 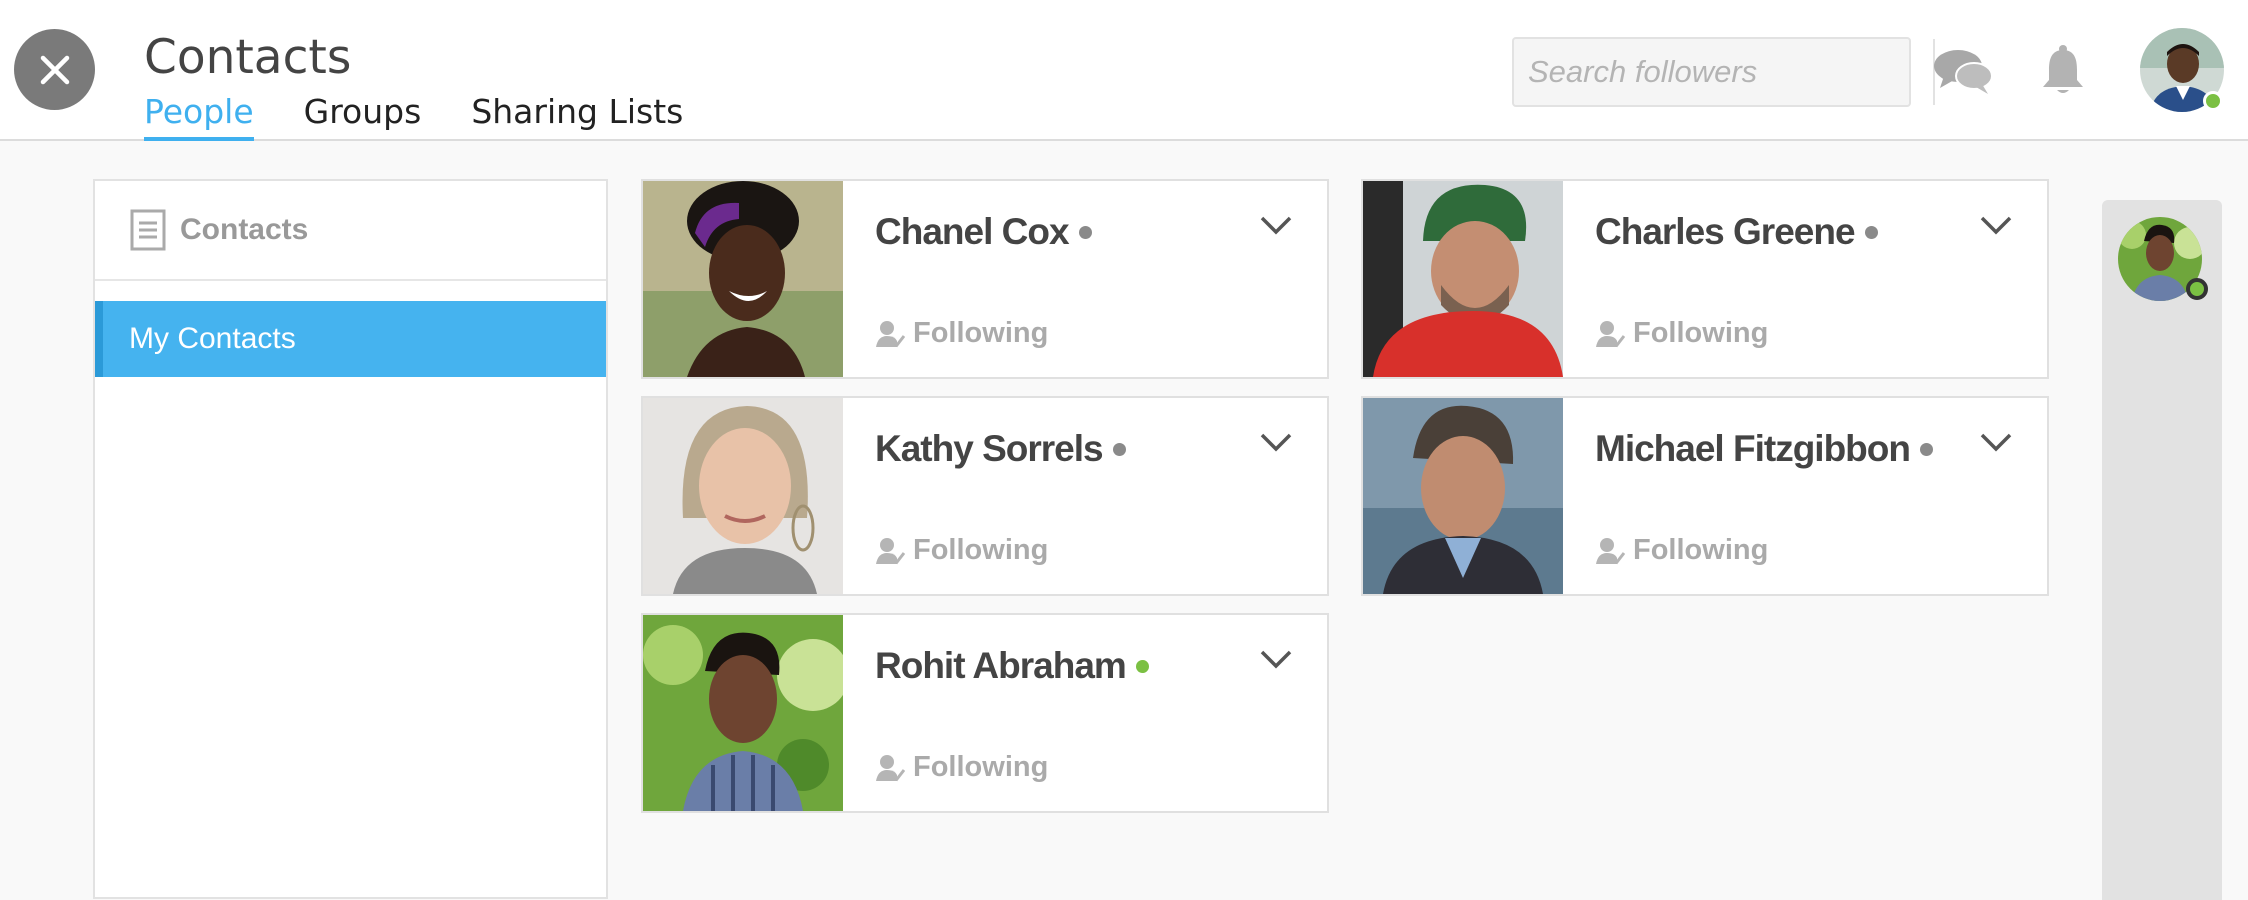 What do you see at coordinates (2162, 550) in the screenshot?
I see `chat-rail` at bounding box center [2162, 550].